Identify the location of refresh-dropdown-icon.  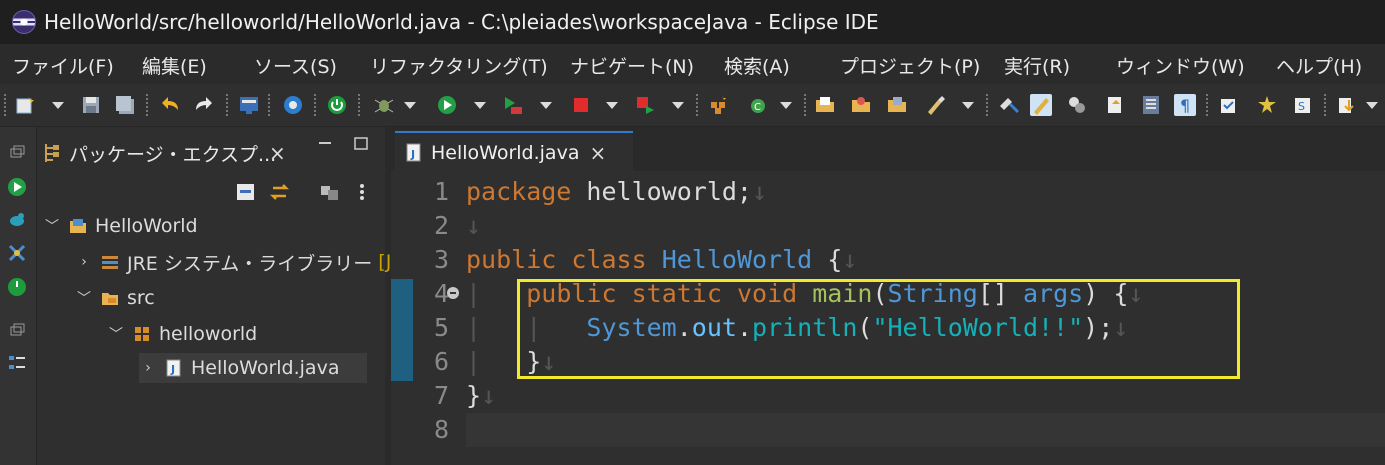
(786, 105).